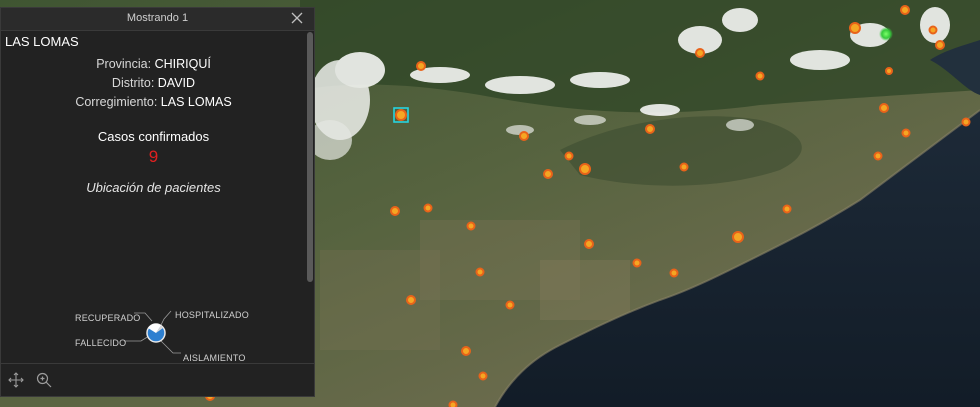  Describe the element at coordinates (157, 379) in the screenshot. I see `popup-footer` at that location.